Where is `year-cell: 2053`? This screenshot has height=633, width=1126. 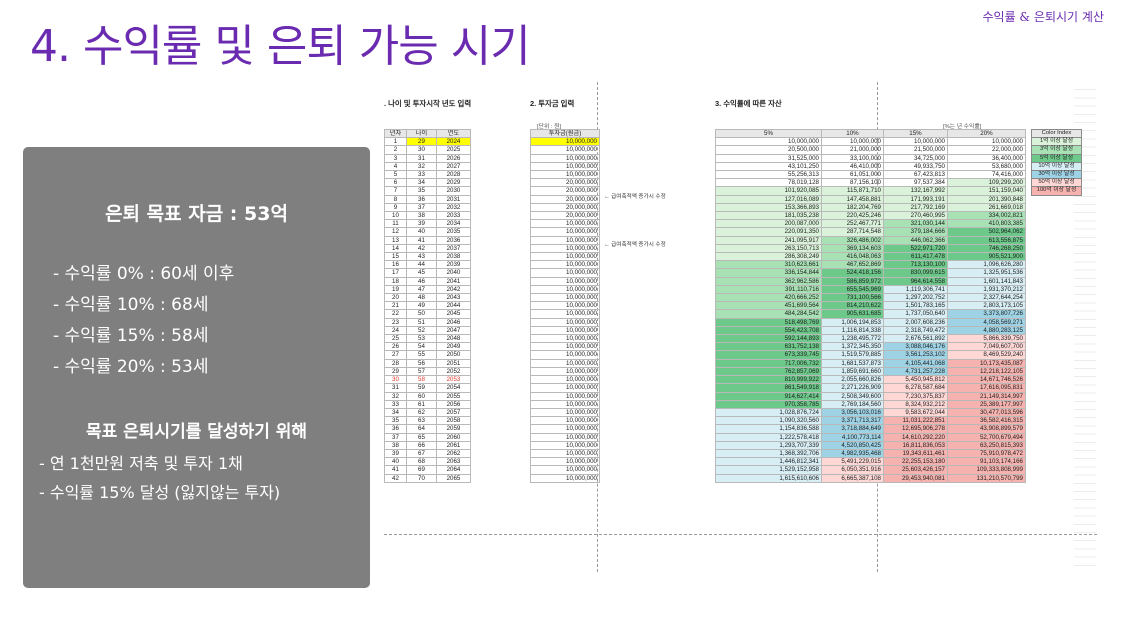
year-cell: 2053 is located at coordinates (453, 380).